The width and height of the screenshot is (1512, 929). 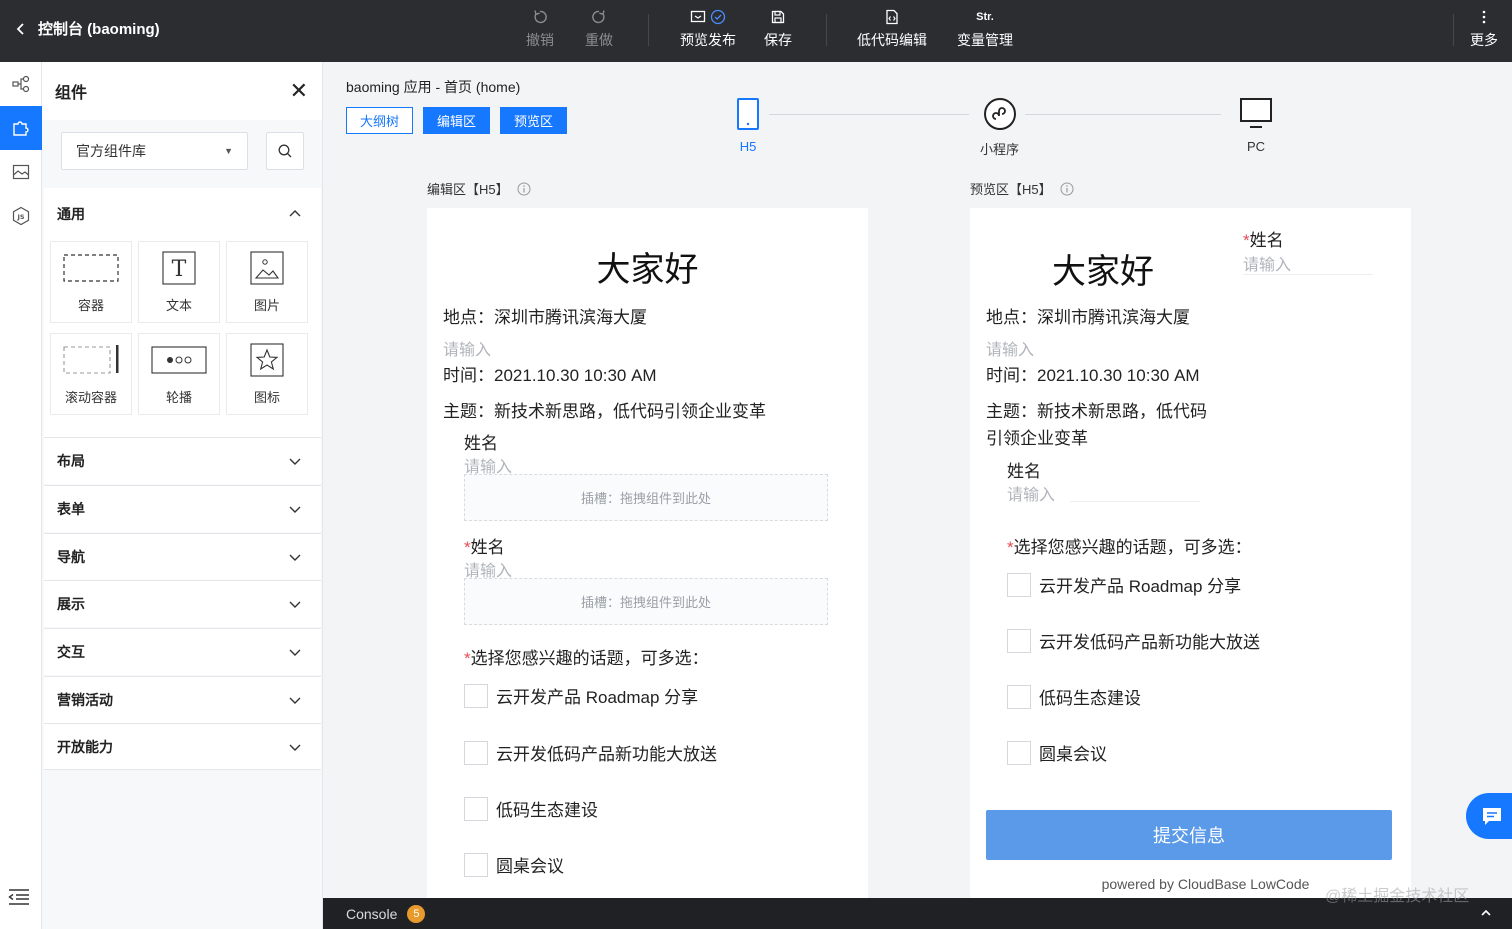 I want to click on group-interaction: 交互, so click(x=182, y=651).